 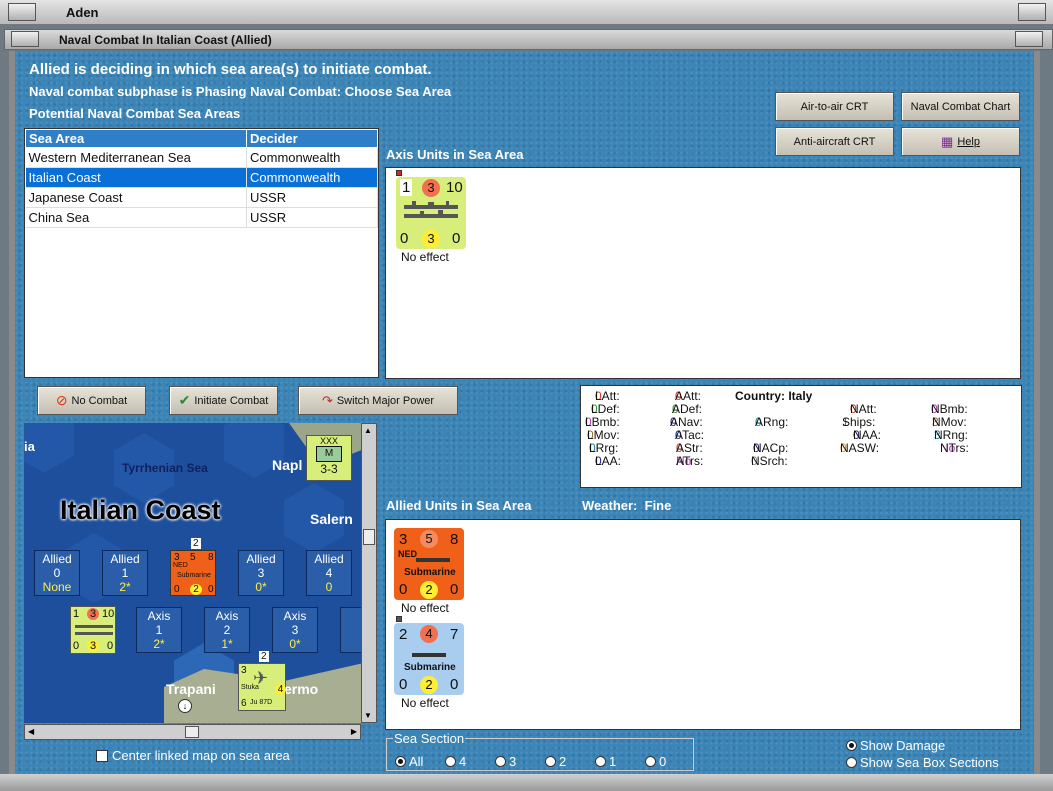 What do you see at coordinates (136, 138) in the screenshot?
I see `column-header: Sea Area` at bounding box center [136, 138].